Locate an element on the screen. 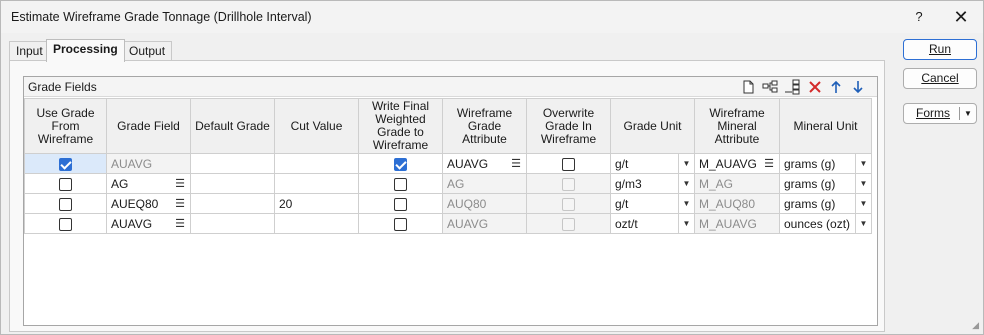  col-default-grade: Default Grade is located at coordinates (232, 126).